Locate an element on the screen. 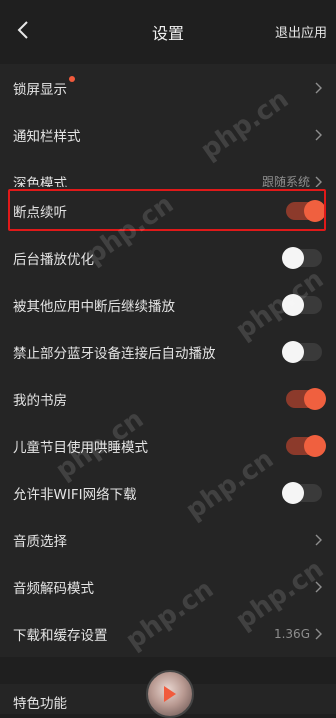 The image size is (336, 718). resume-after-interrupt-toggle is located at coordinates (302, 304).